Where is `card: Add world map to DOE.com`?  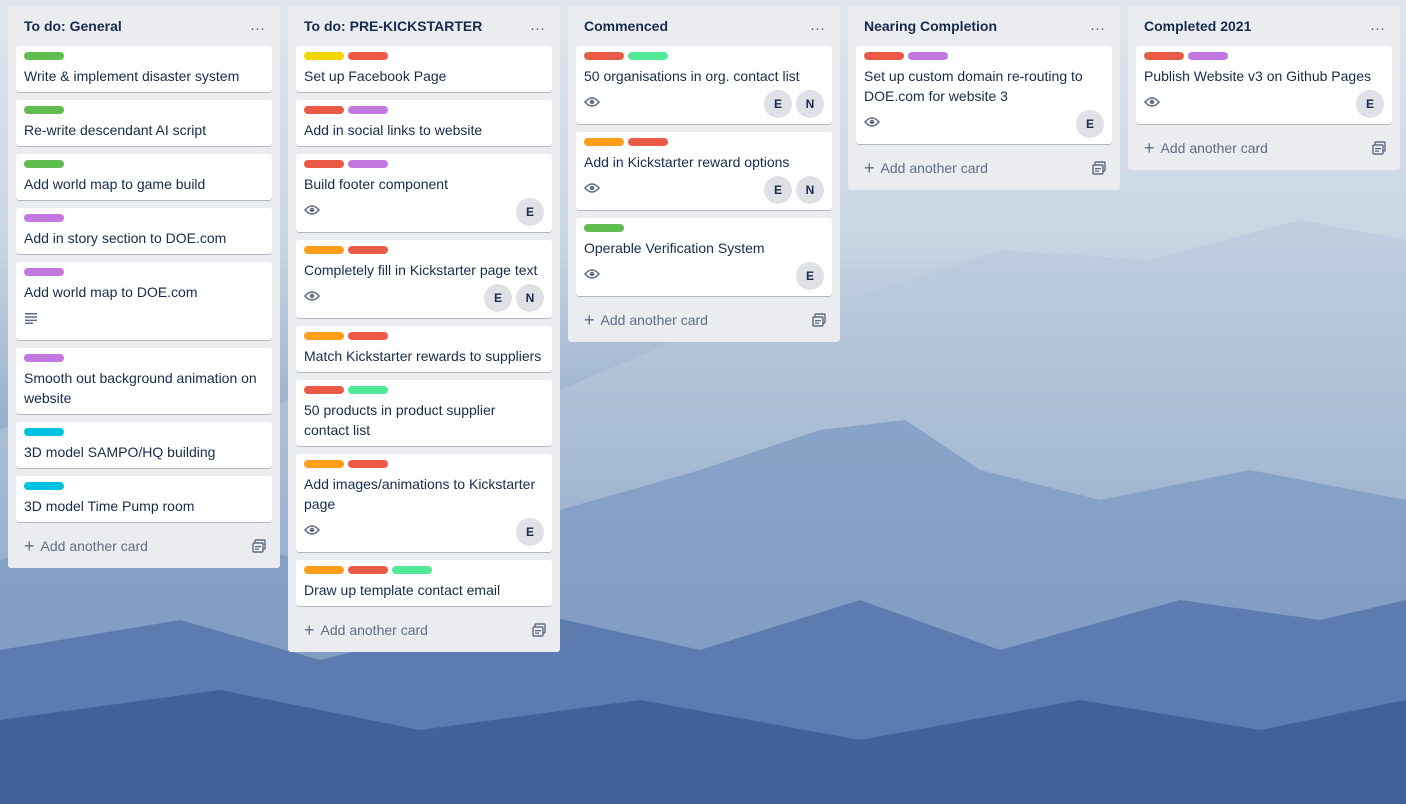 card: Add world map to DOE.com is located at coordinates (144, 301).